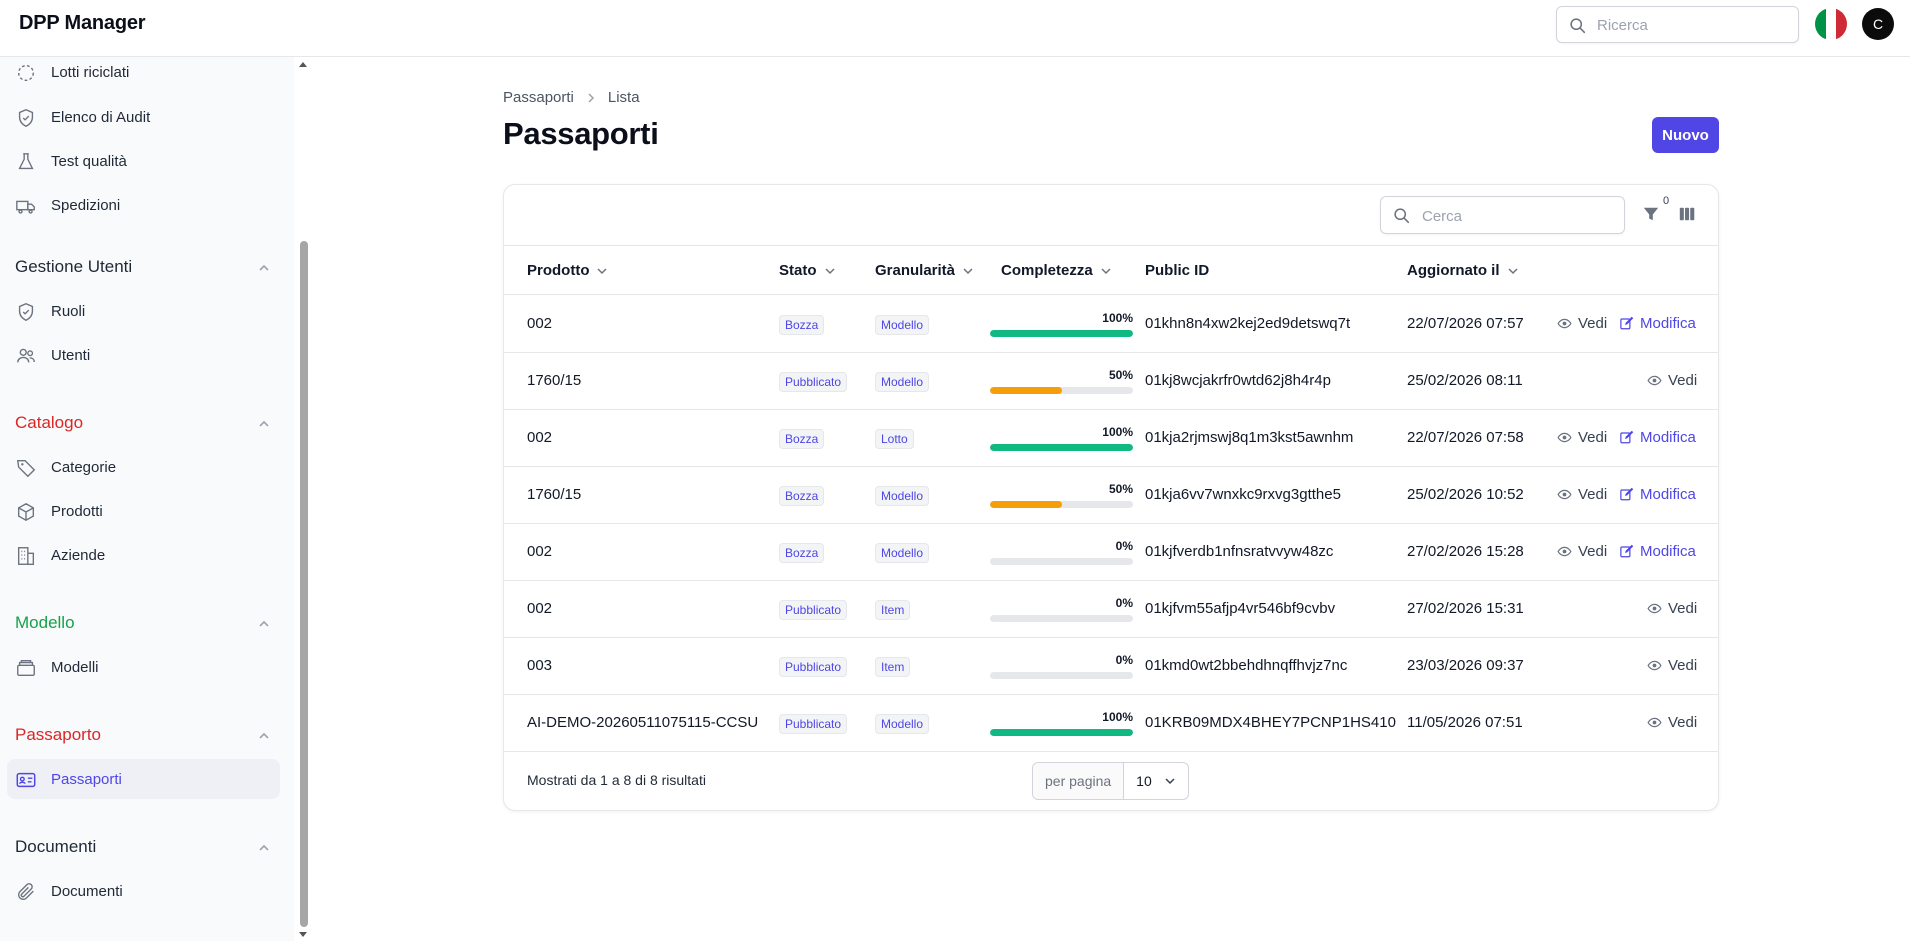  Describe the element at coordinates (143, 511) in the screenshot. I see `sidebar-item-prodotti: Prodotti` at that location.